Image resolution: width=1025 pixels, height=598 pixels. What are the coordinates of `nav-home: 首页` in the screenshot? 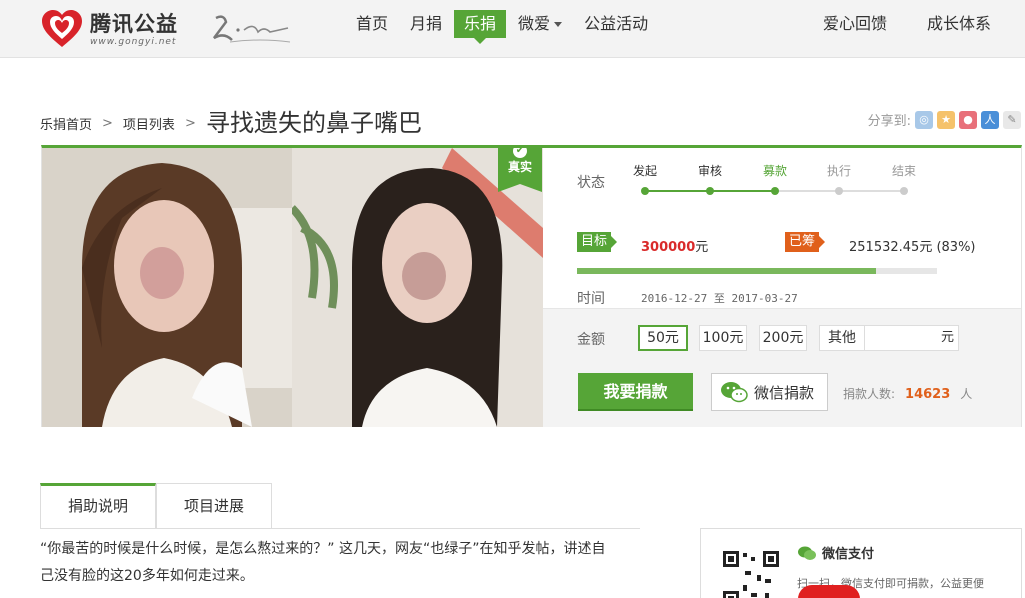 It's located at (372, 24).